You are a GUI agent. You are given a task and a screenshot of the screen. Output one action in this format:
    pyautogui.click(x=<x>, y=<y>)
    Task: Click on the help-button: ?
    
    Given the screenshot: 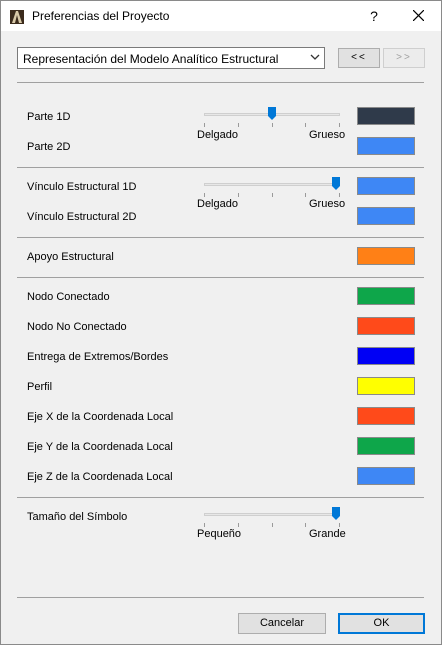 What is the action you would take?
    pyautogui.click(x=374, y=16)
    